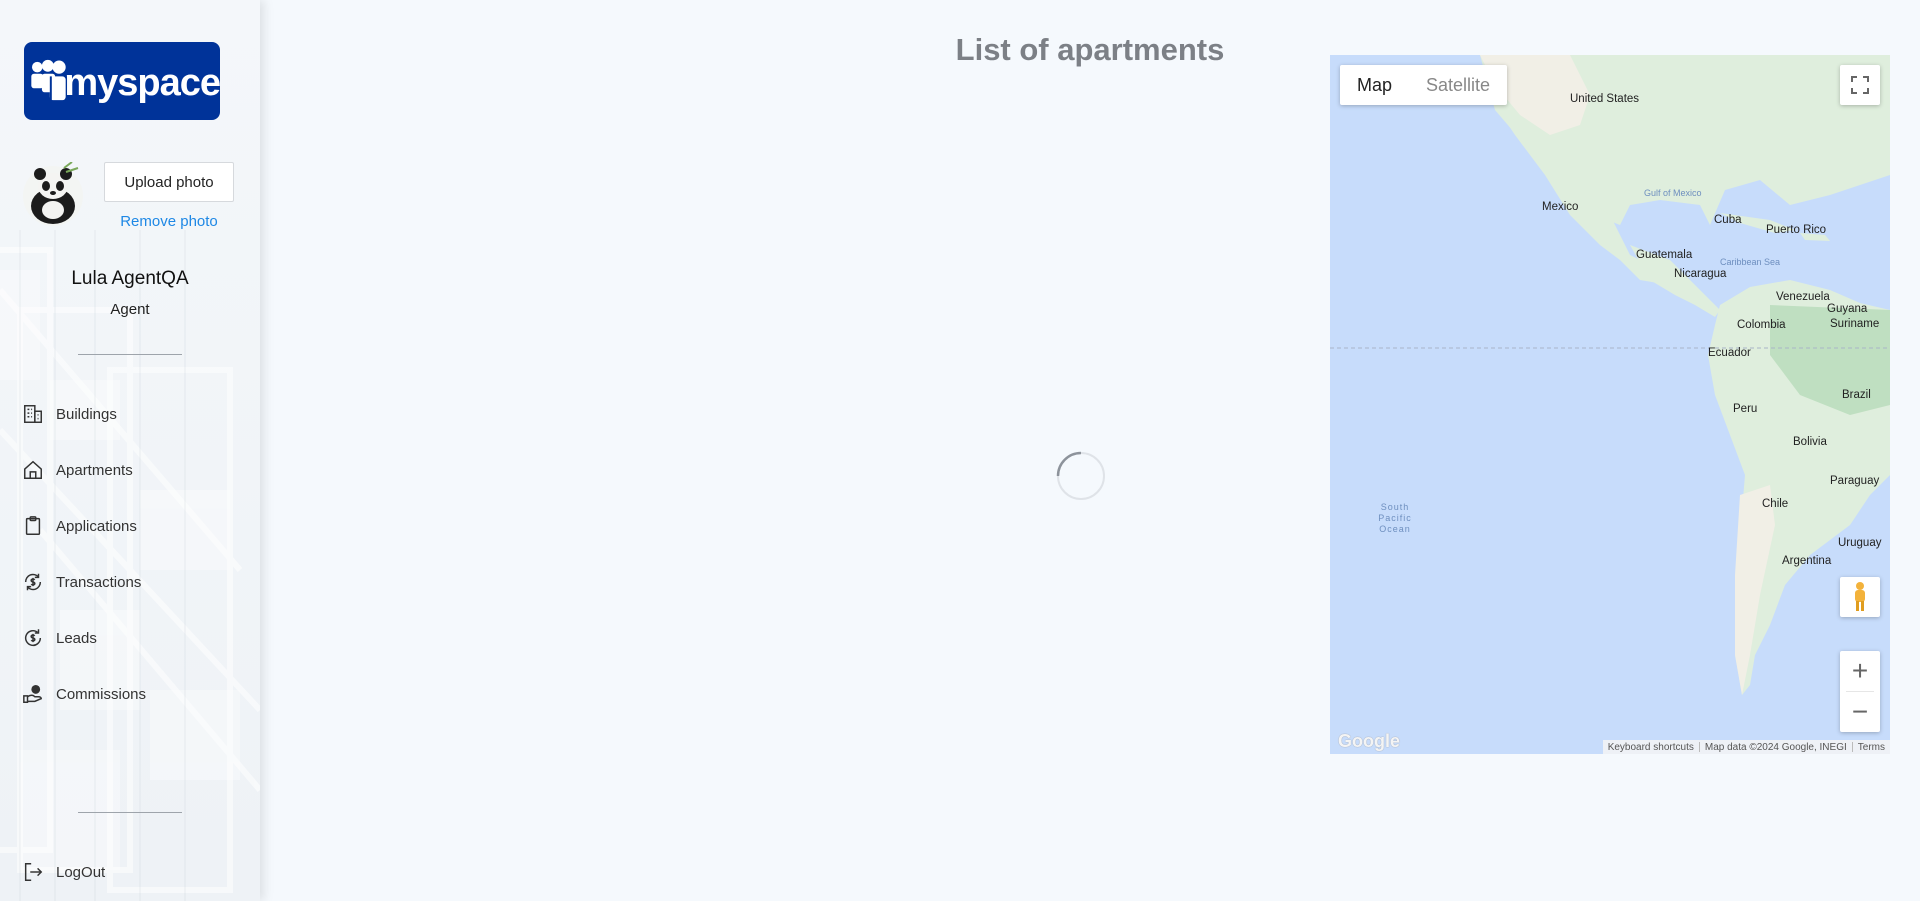 The image size is (1920, 901). I want to click on avatar, so click(53, 195).